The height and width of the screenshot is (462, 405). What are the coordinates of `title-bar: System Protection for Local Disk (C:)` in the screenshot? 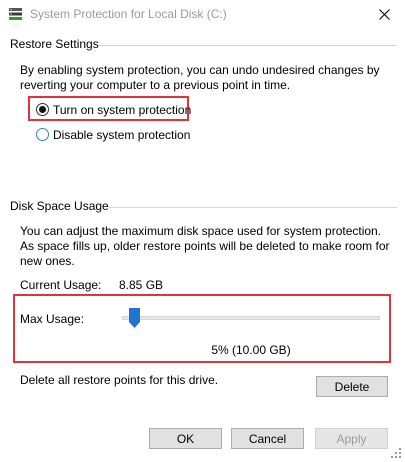 It's located at (202, 15).